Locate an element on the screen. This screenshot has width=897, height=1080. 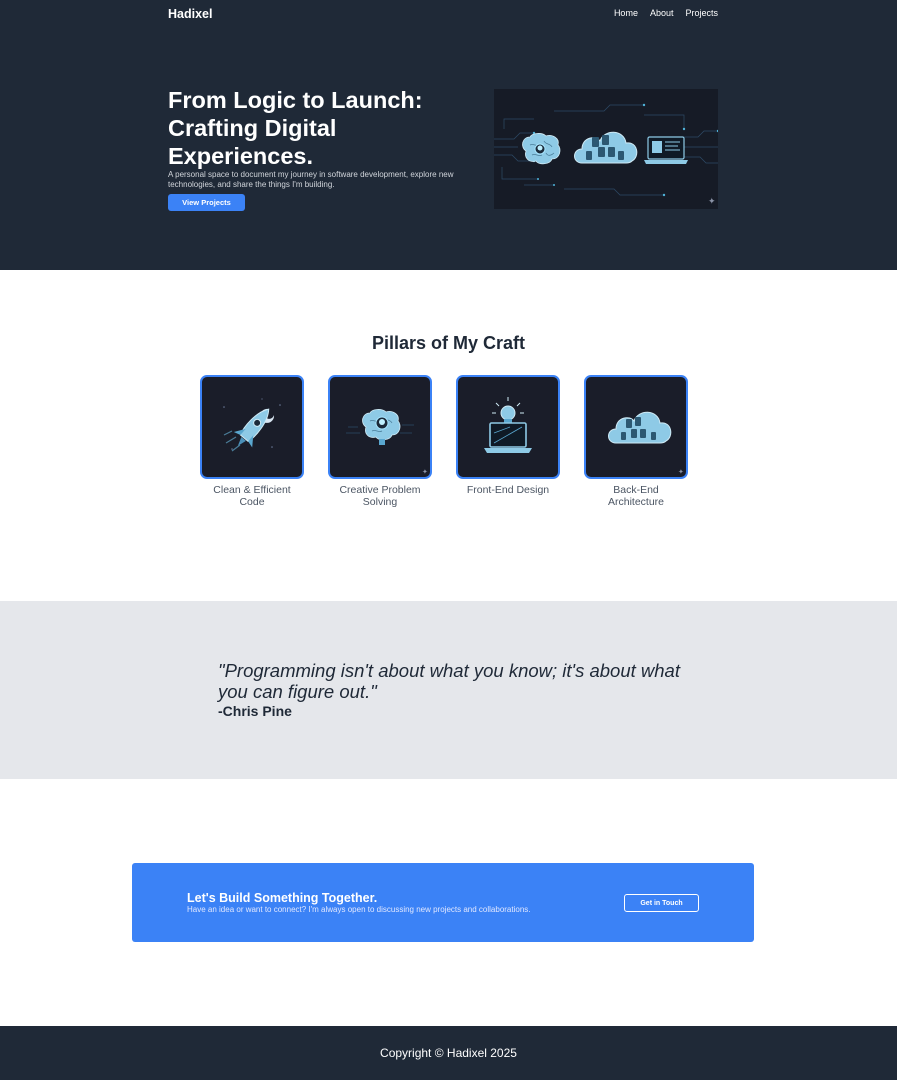
pillar-label: Clean & Efficient Code is located at coordinates (252, 496).